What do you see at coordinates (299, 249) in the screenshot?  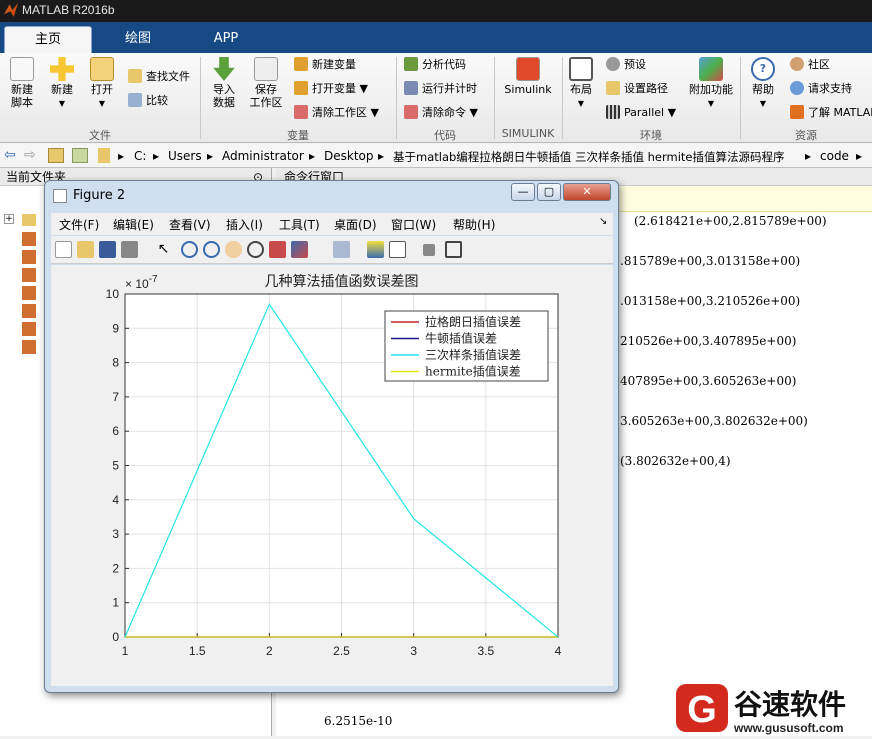 I see `brush-icon` at bounding box center [299, 249].